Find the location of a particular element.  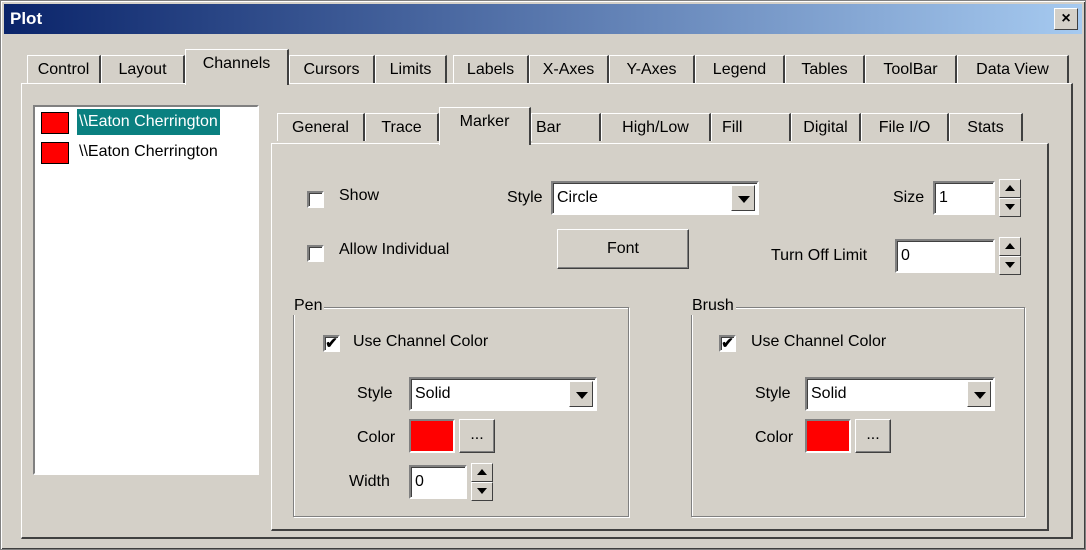

brush-style-value: Solid is located at coordinates (829, 393).